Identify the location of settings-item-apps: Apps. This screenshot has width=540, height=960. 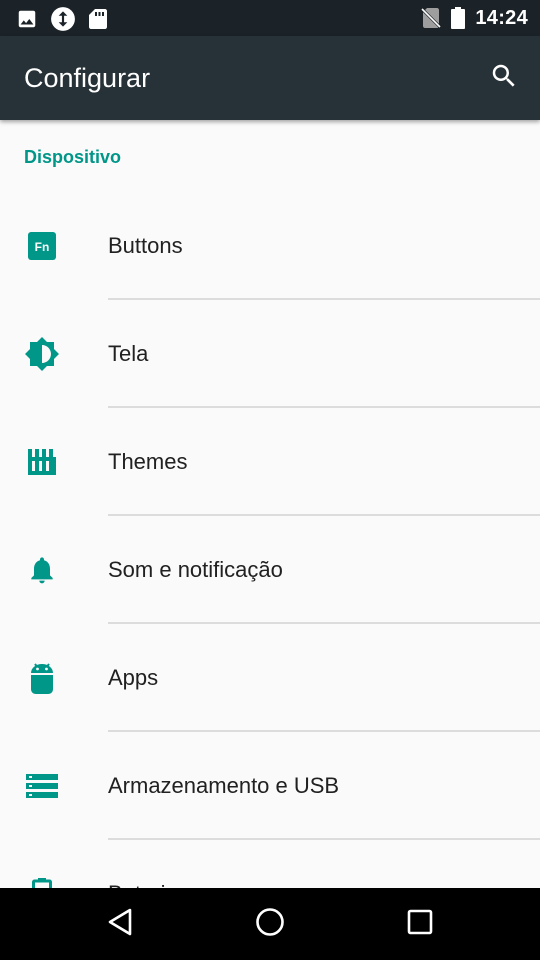
(270, 678).